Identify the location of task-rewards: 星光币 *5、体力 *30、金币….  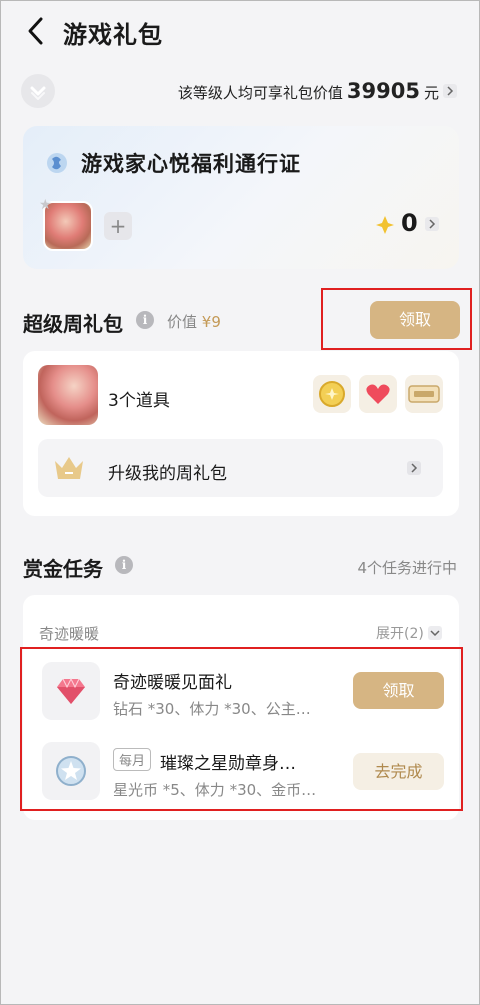
(215, 790).